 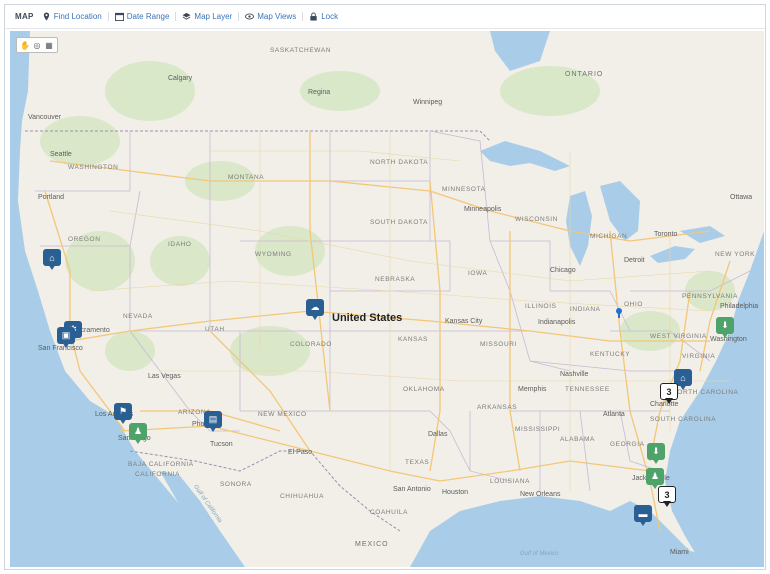 I want to click on state-label: INDIANA, so click(x=585, y=309).